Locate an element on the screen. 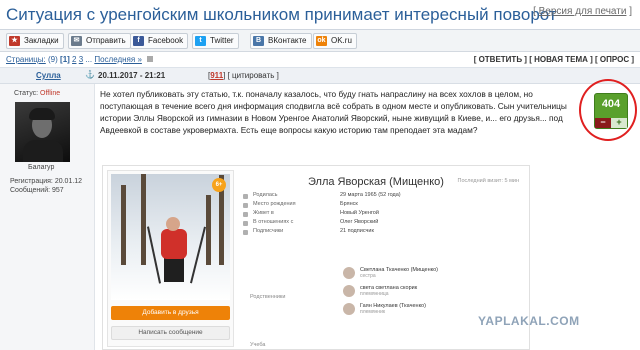 The width and height of the screenshot is (640, 350). rating-value: 404 is located at coordinates (611, 104).